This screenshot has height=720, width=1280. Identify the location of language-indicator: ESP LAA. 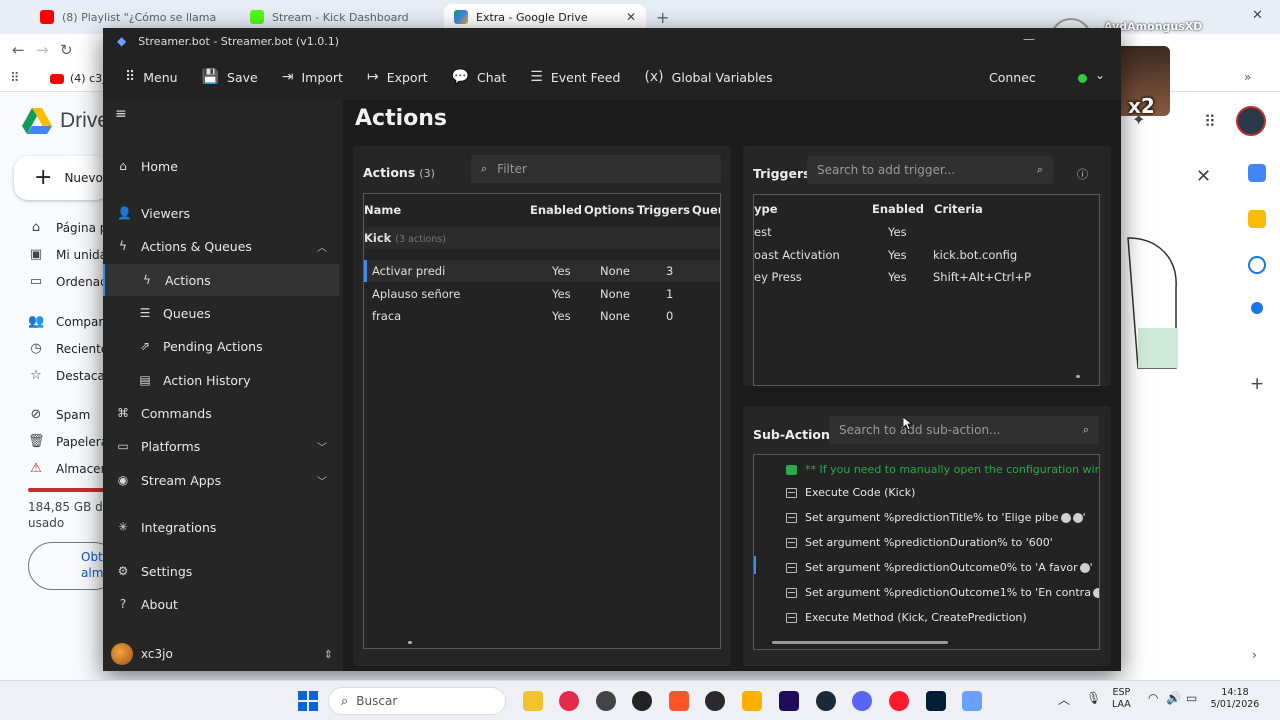
(1121, 699).